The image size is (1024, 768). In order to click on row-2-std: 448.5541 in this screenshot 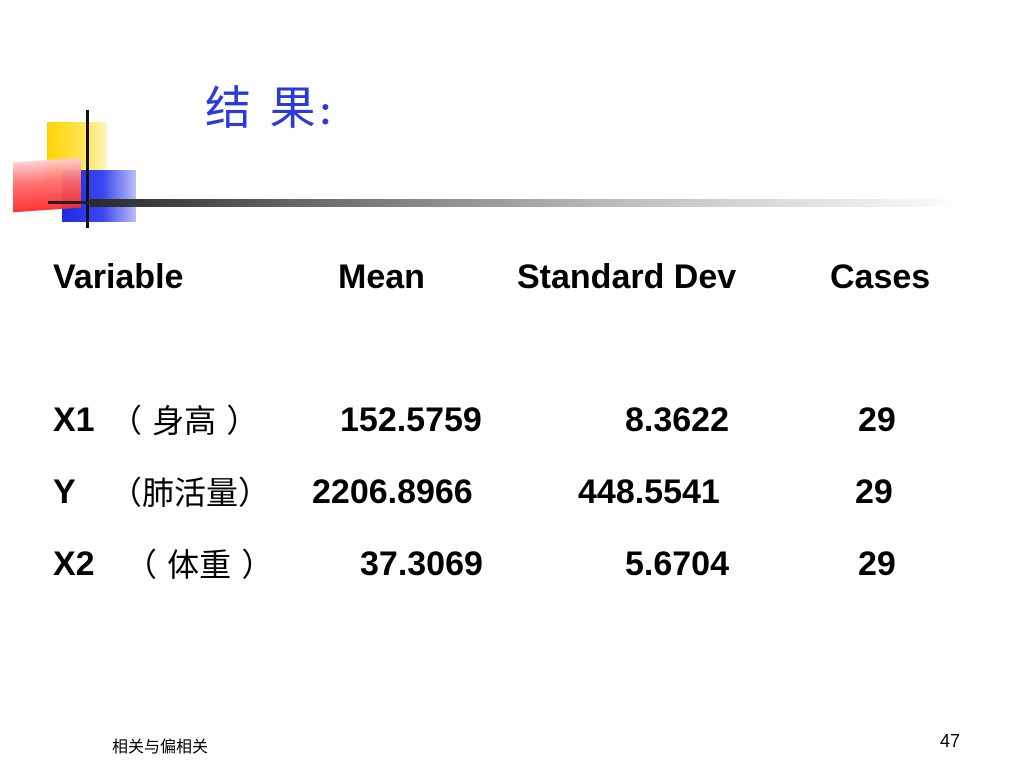, I will do `click(649, 492)`.